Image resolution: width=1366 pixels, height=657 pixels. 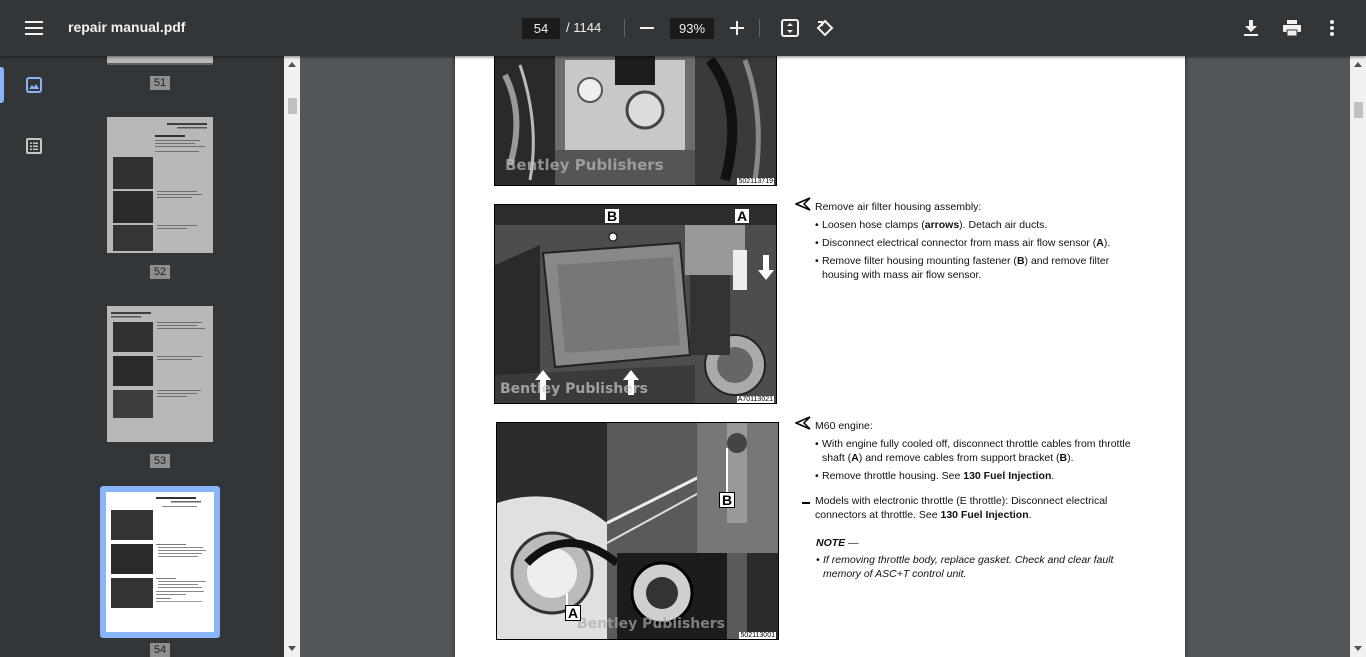 What do you see at coordinates (160, 461) in the screenshot?
I see `thumbnail-page-number: 53` at bounding box center [160, 461].